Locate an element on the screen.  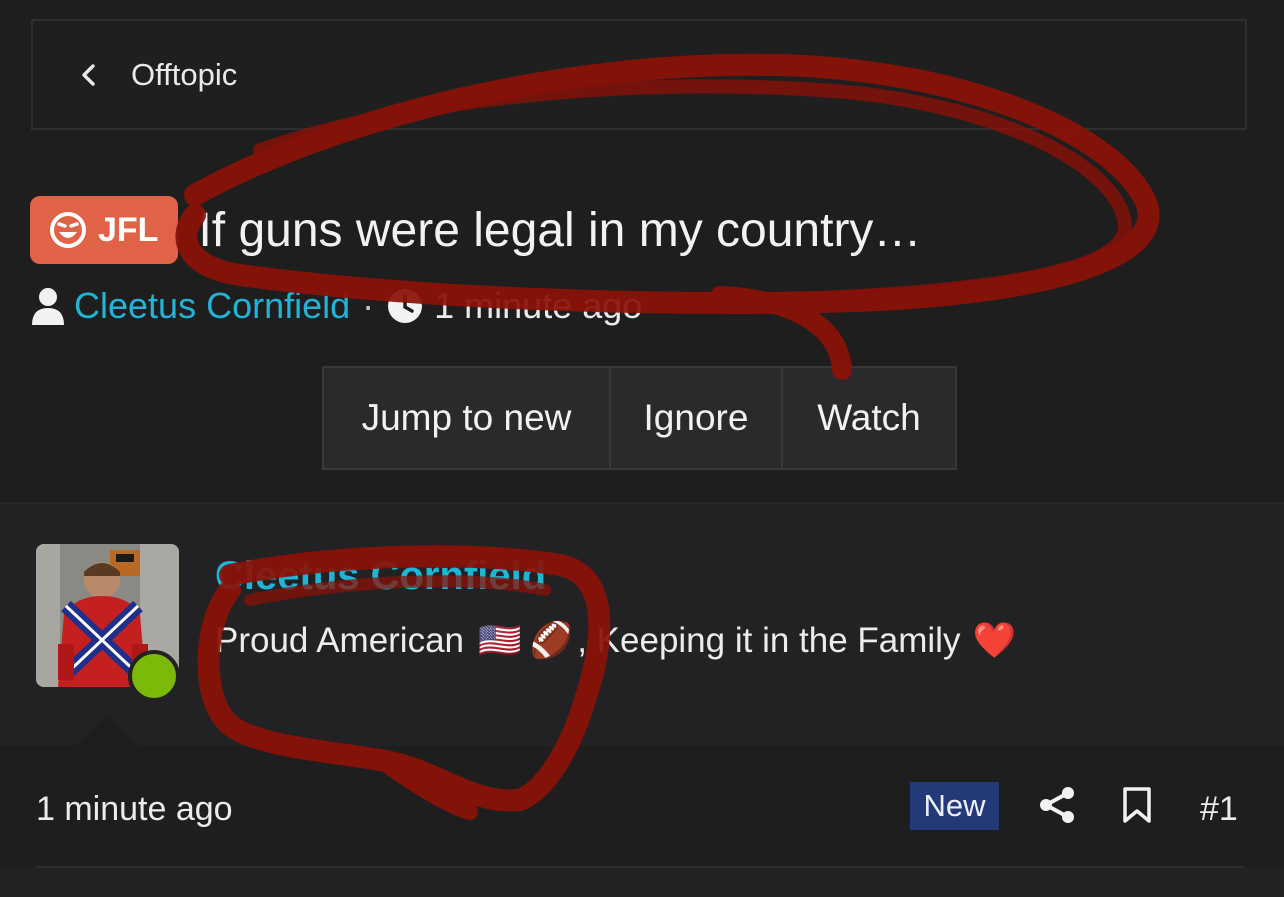
breadcrumb-label: Offtopic is located at coordinates (184, 75).